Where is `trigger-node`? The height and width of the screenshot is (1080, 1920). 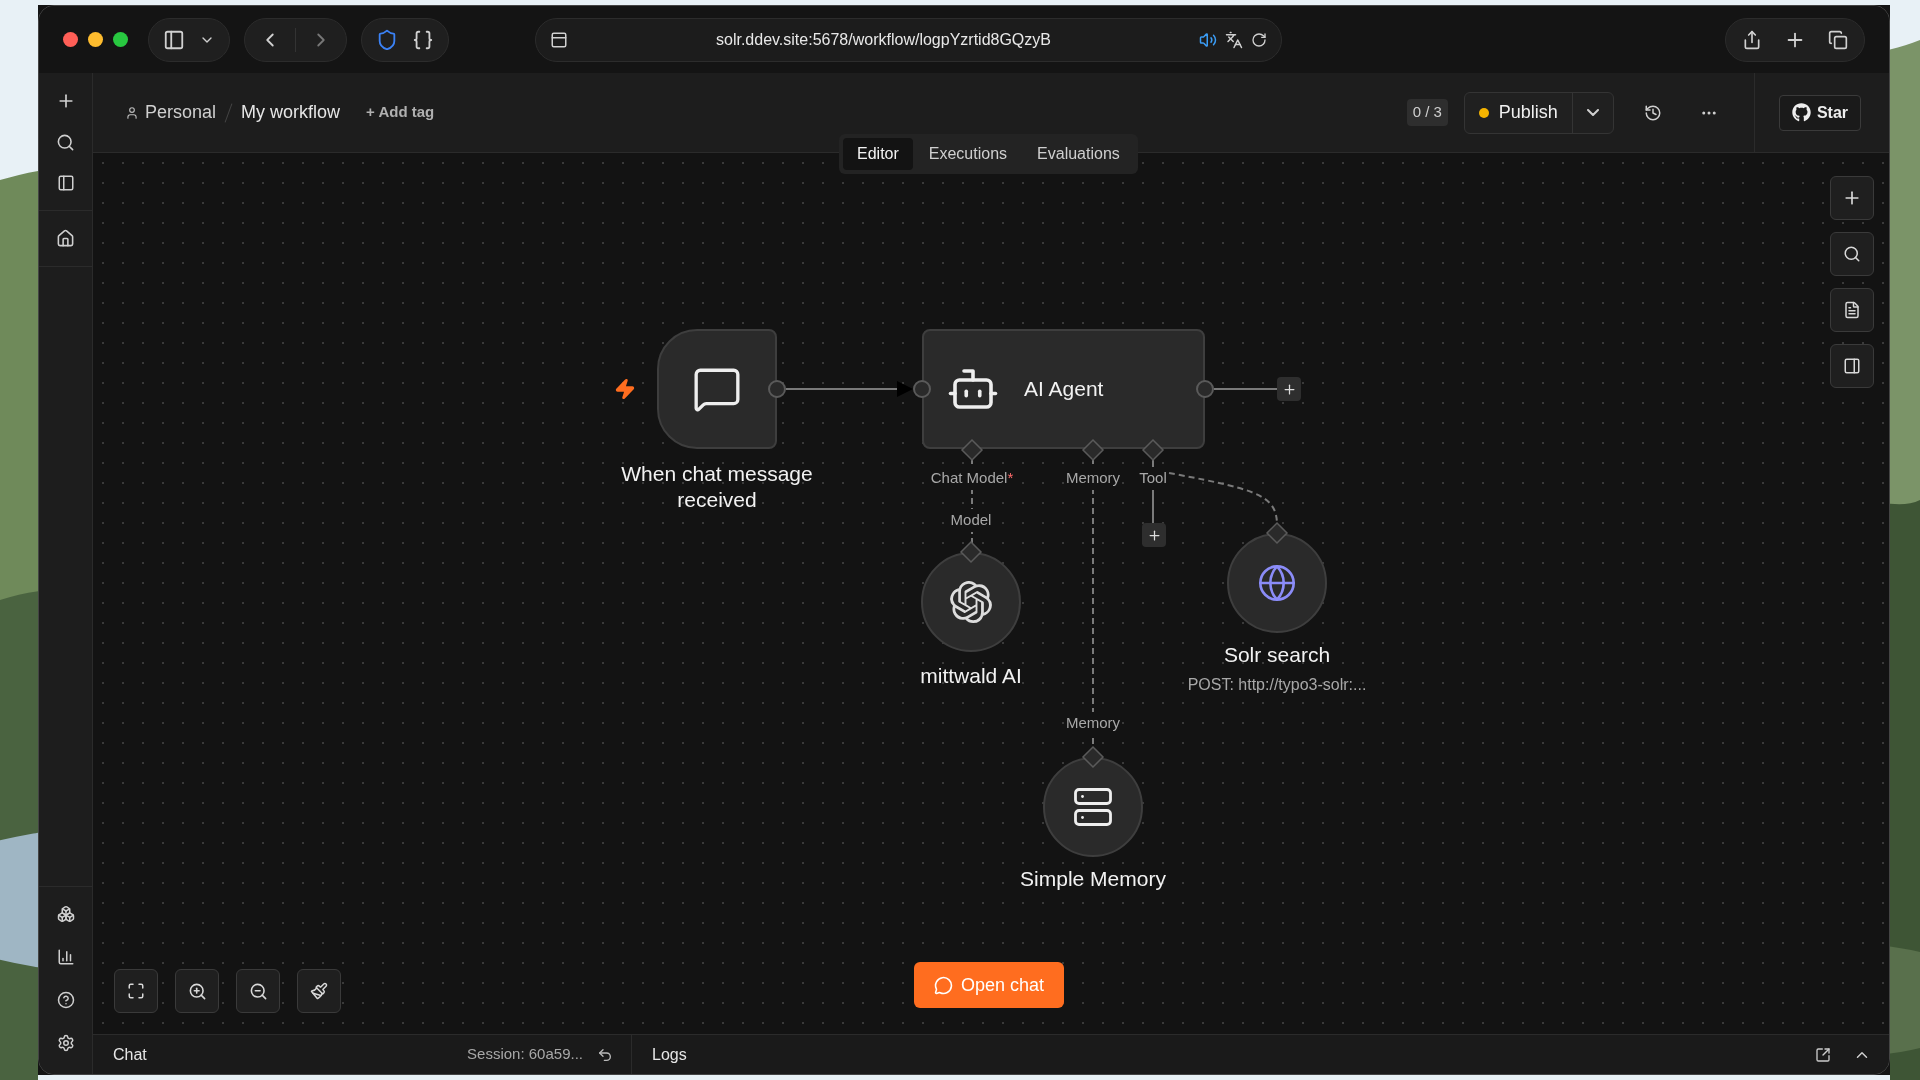 trigger-node is located at coordinates (717, 389).